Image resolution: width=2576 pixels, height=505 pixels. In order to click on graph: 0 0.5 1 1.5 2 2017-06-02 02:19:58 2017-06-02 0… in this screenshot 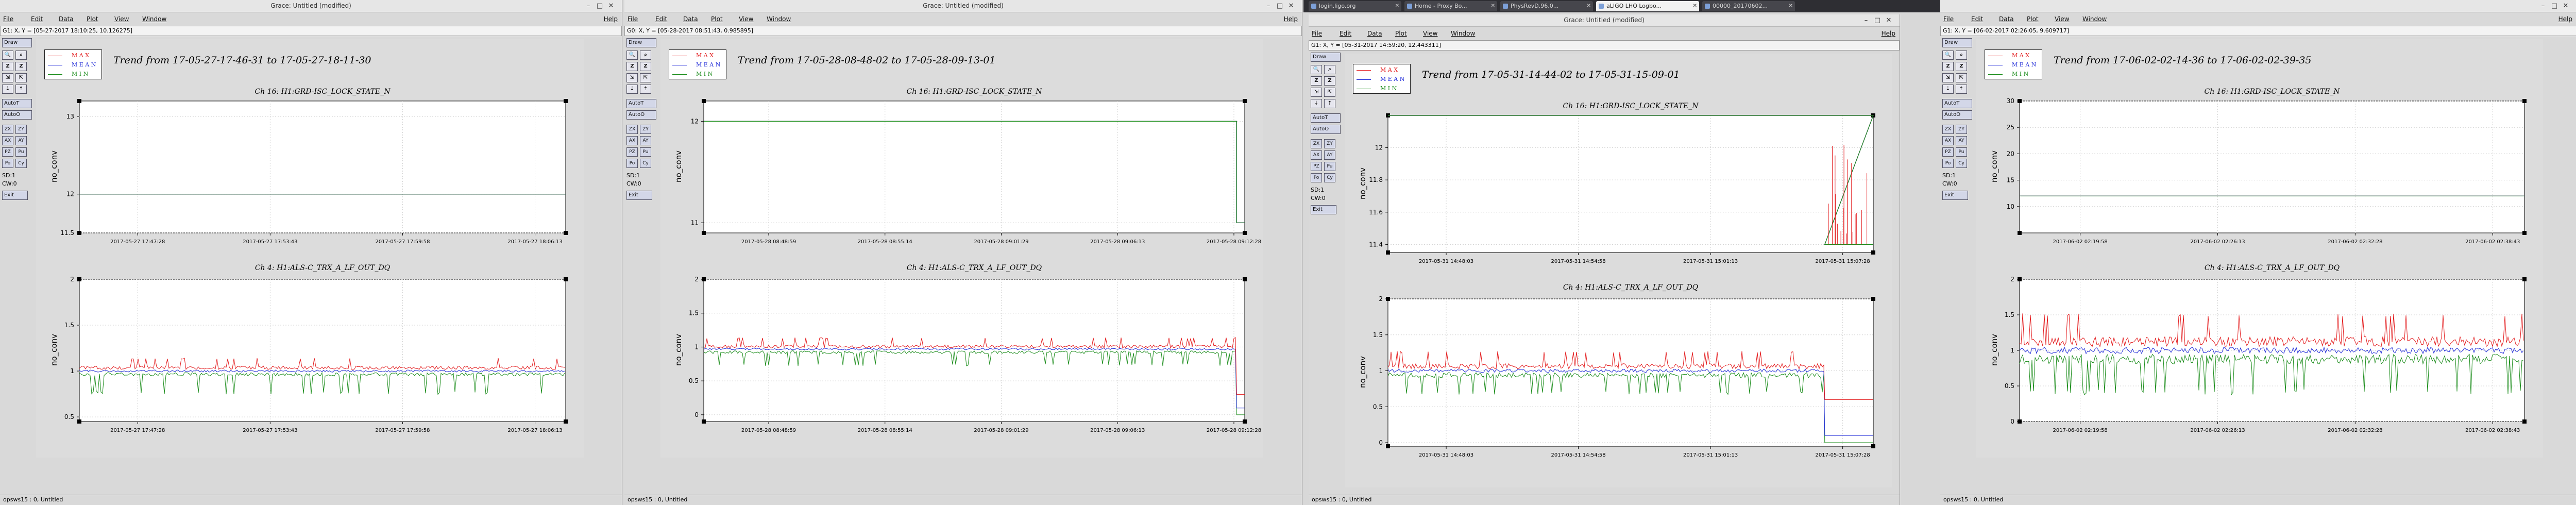, I will do `click(2266, 354)`.